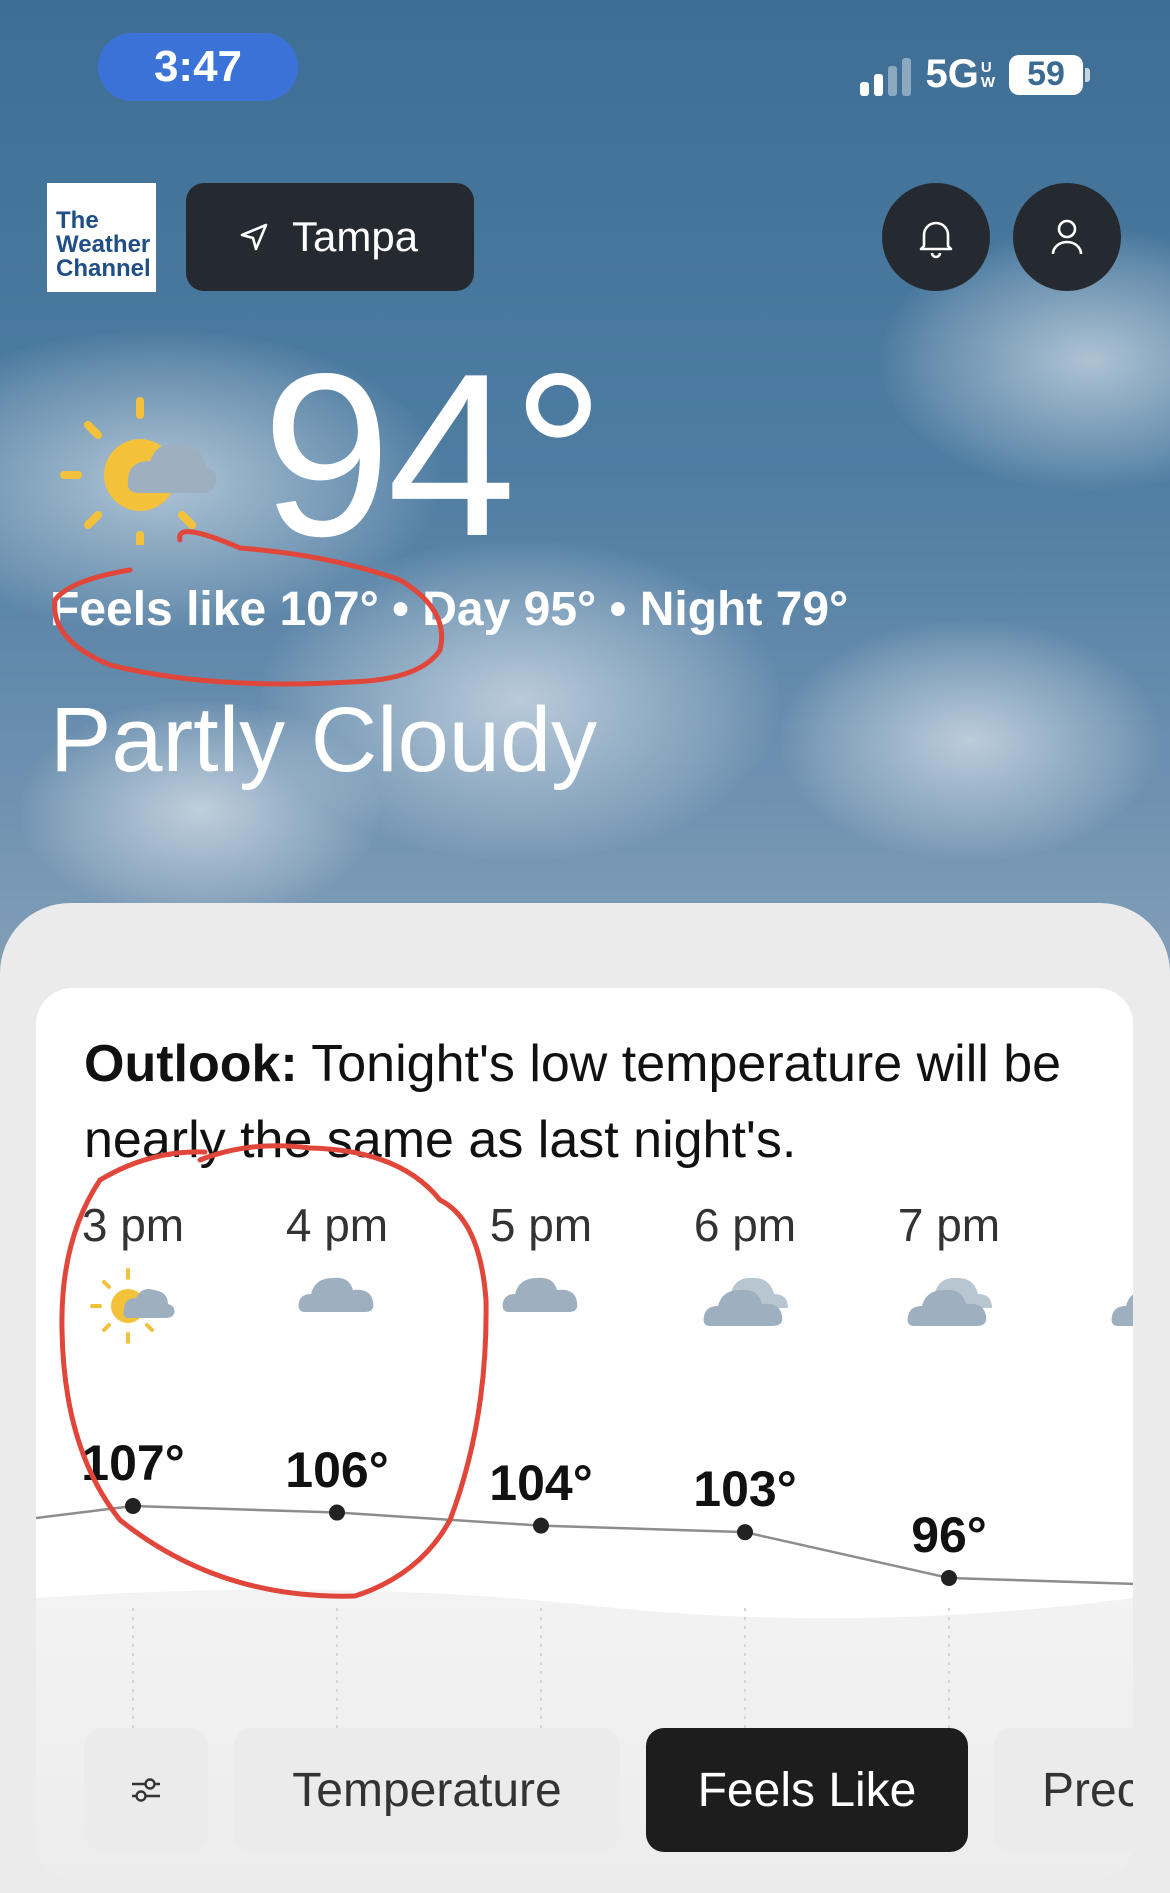 Image resolution: width=1170 pixels, height=1893 pixels. I want to click on hour-label: 7 pm, so click(949, 1225).